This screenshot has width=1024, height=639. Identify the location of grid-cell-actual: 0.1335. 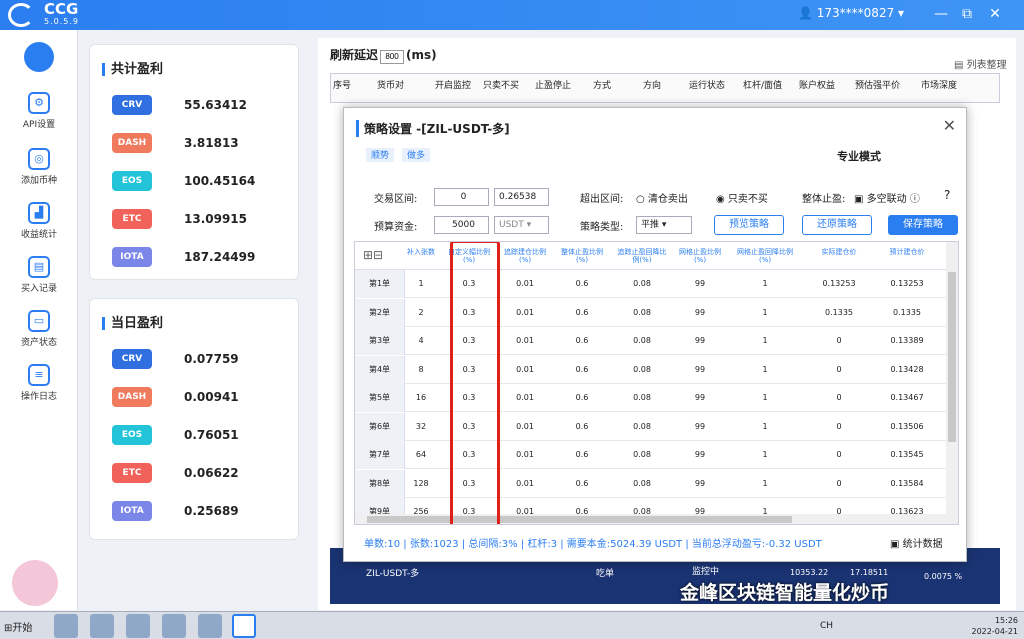
(839, 312).